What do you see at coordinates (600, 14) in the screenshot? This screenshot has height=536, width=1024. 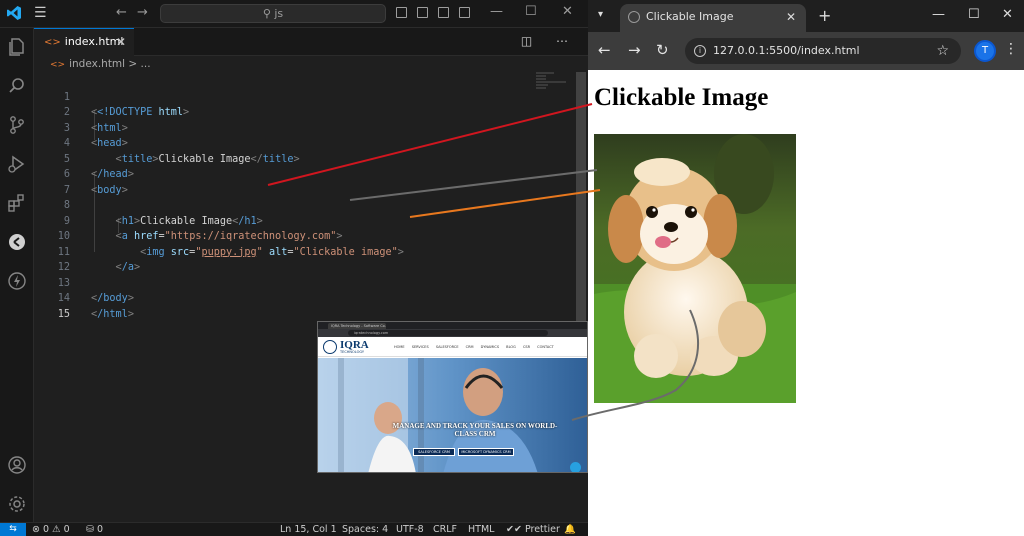 I see `tab-search-chevron-icon: ▾` at bounding box center [600, 14].